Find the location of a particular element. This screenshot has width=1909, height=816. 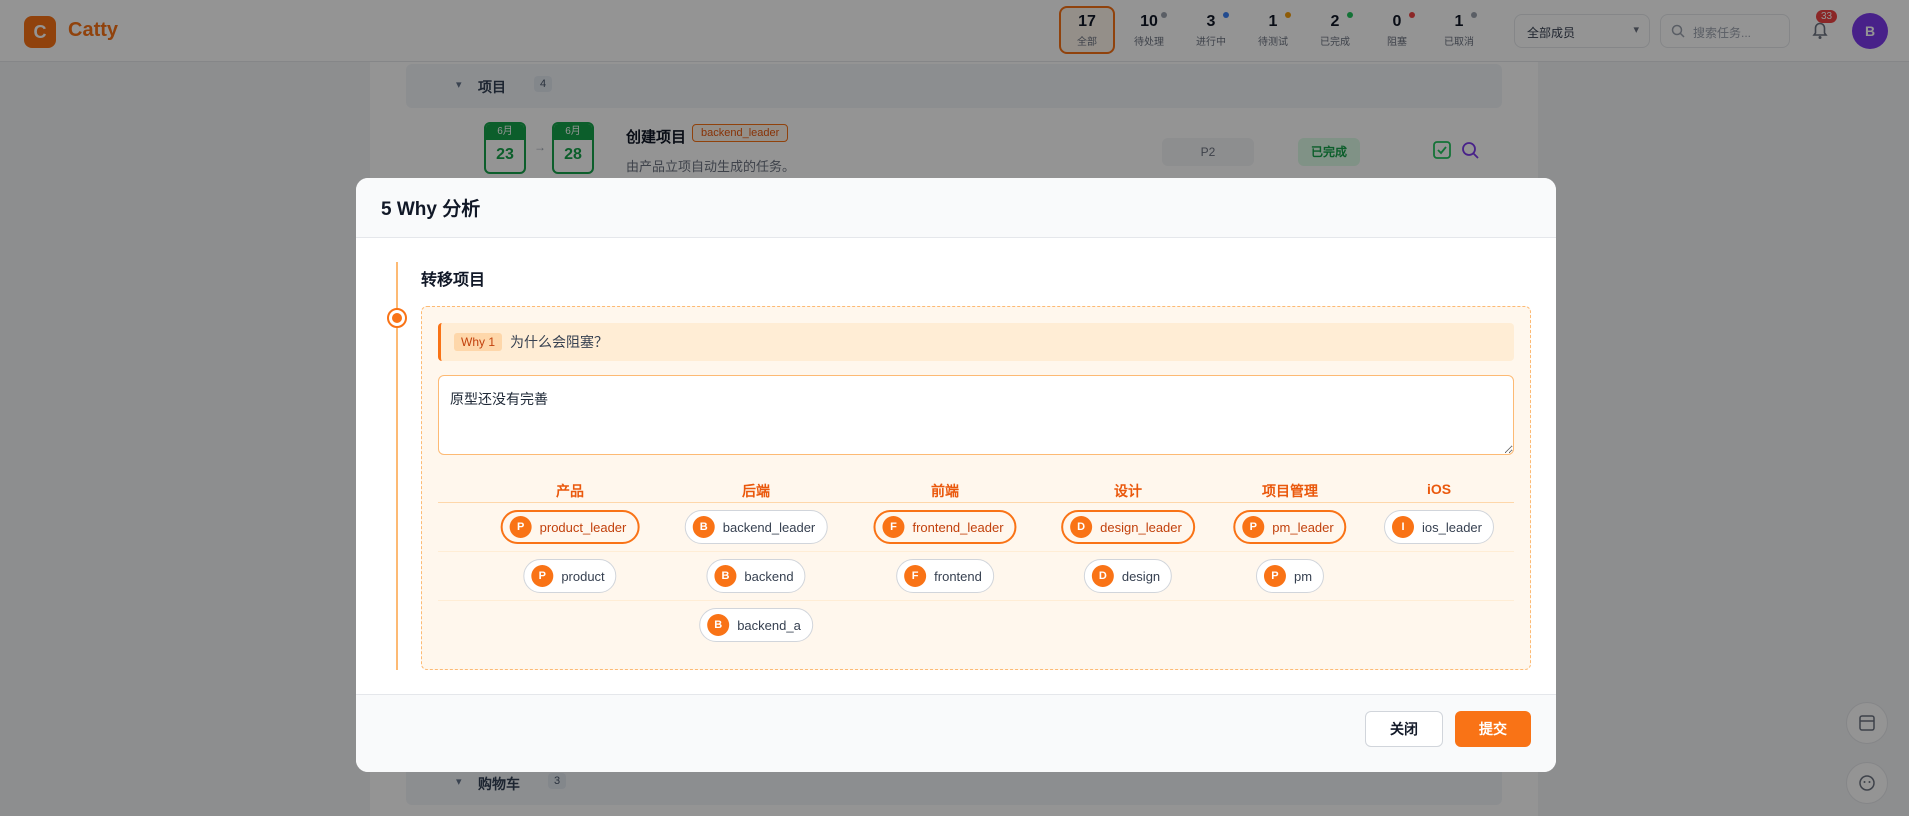

modal-title: 5 Why 分析 is located at coordinates (431, 209).